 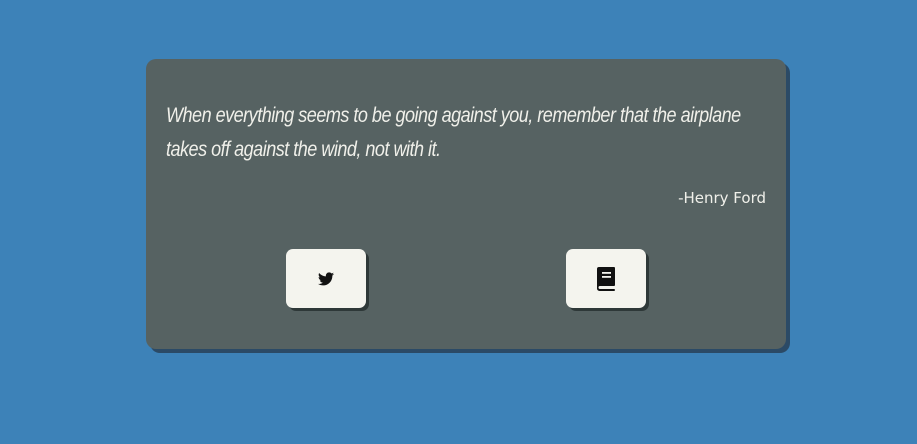 I want to click on twitter-icon, so click(x=326, y=278).